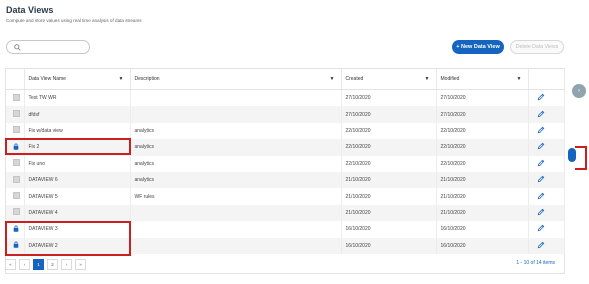 The height and width of the screenshot is (284, 589). Describe the element at coordinates (77, 180) in the screenshot. I see `cell-name: DATAVIEW 6` at that location.